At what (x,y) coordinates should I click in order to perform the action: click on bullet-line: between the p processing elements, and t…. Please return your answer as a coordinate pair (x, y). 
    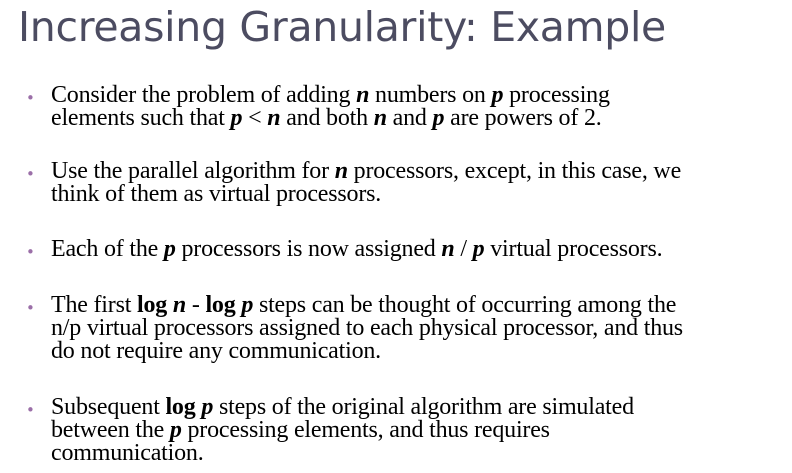
    Looking at the image, I should click on (300, 430).